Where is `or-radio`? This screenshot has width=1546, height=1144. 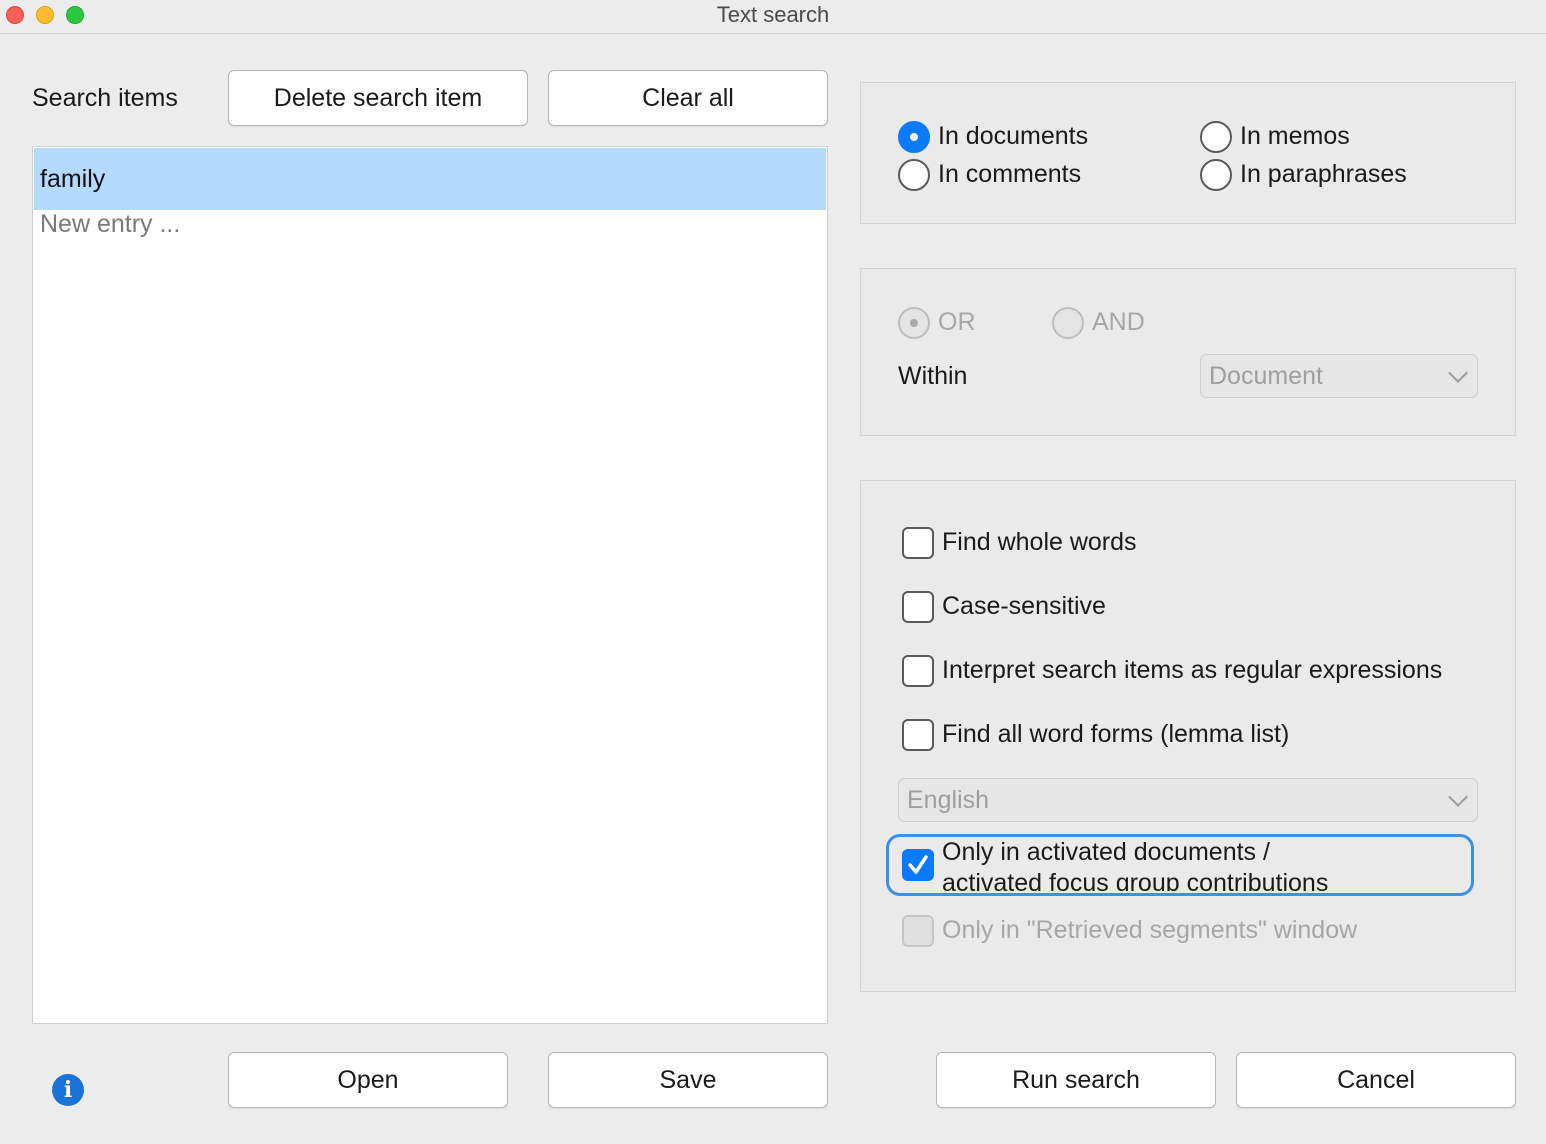
or-radio is located at coordinates (914, 323).